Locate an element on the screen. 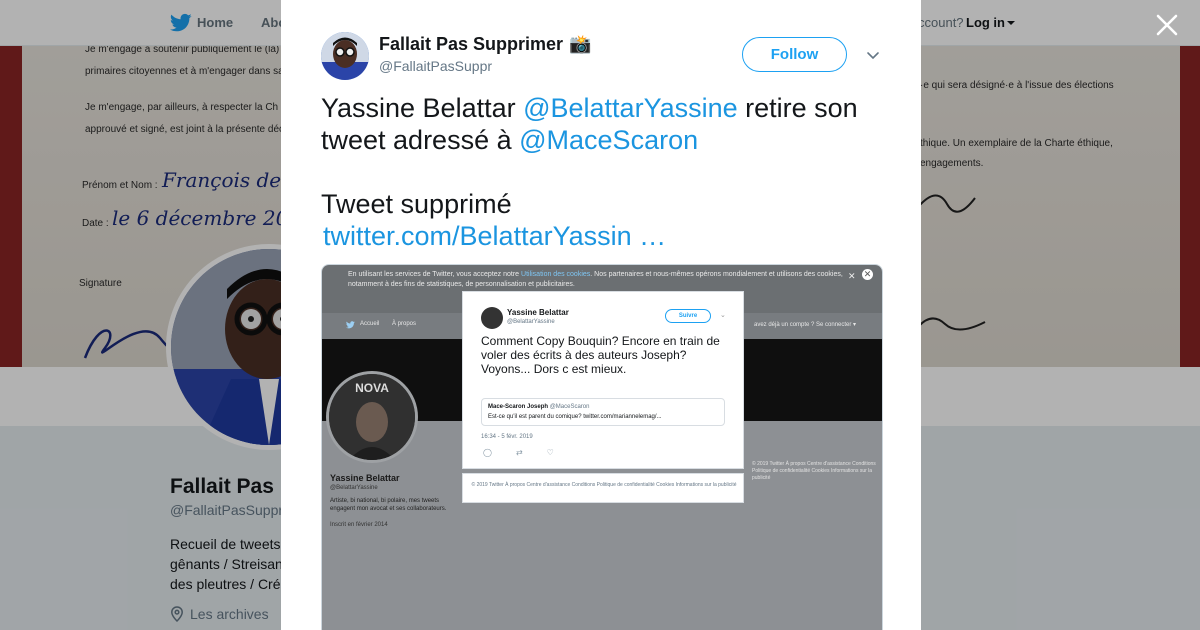 Image resolution: width=1200 pixels, height=630 pixels. screenshot-close-icon: ✕ is located at coordinates (852, 276).